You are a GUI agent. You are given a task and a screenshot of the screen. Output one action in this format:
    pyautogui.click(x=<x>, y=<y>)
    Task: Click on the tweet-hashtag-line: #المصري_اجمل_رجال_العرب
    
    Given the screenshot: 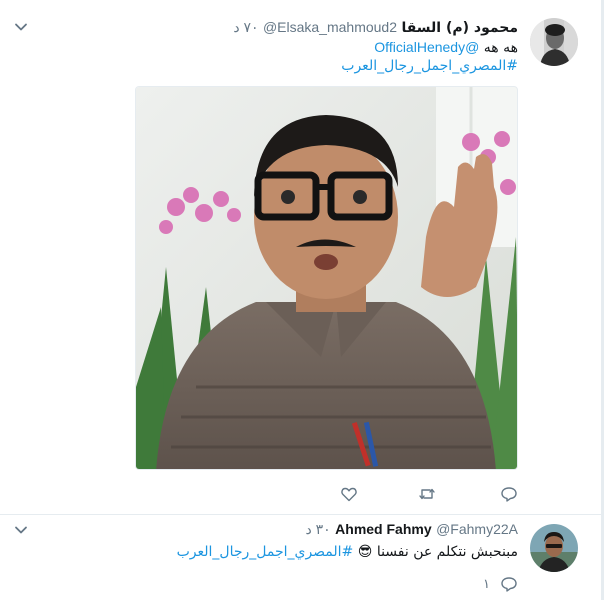 What is the action you would take?
    pyautogui.click(x=429, y=66)
    